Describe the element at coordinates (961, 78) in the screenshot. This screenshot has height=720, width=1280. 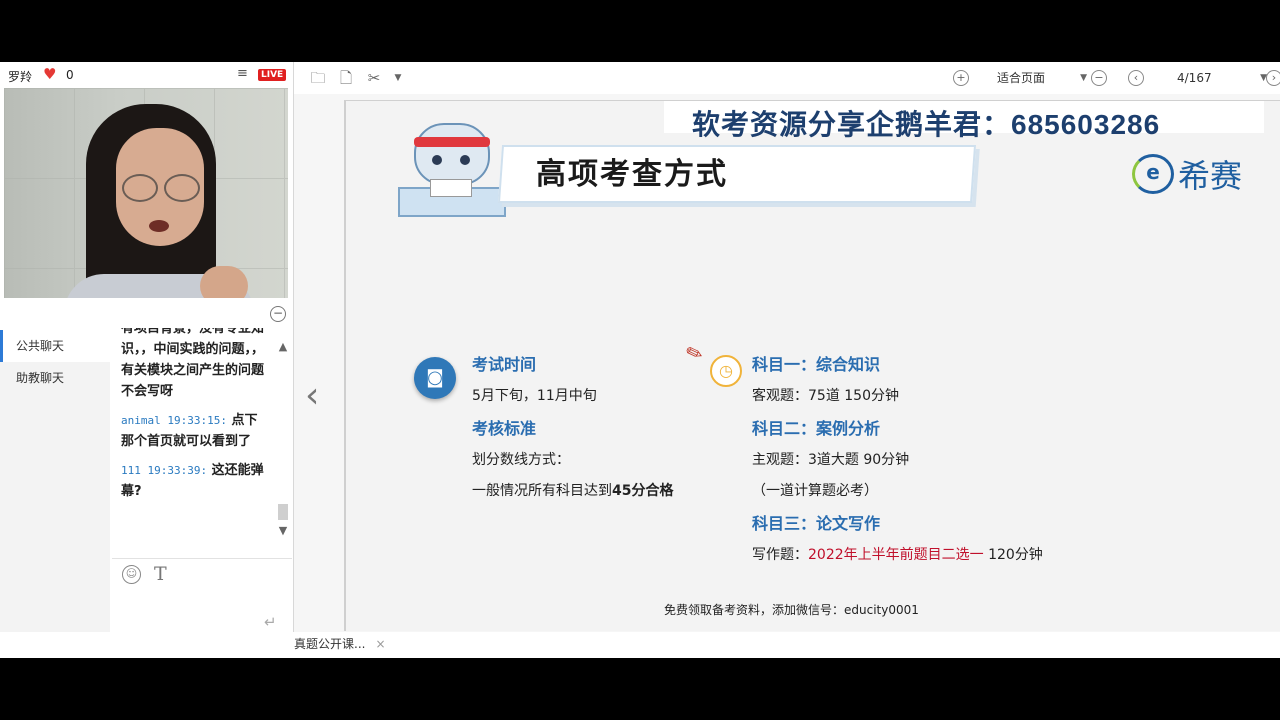
I see `zoom-in-icon: +` at that location.